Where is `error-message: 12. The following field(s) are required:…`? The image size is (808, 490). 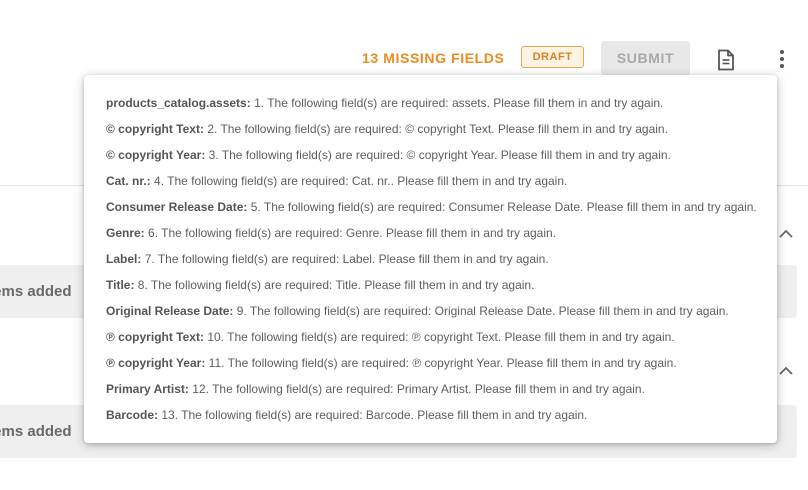 error-message: 12. The following field(s) are required:… is located at coordinates (418, 389).